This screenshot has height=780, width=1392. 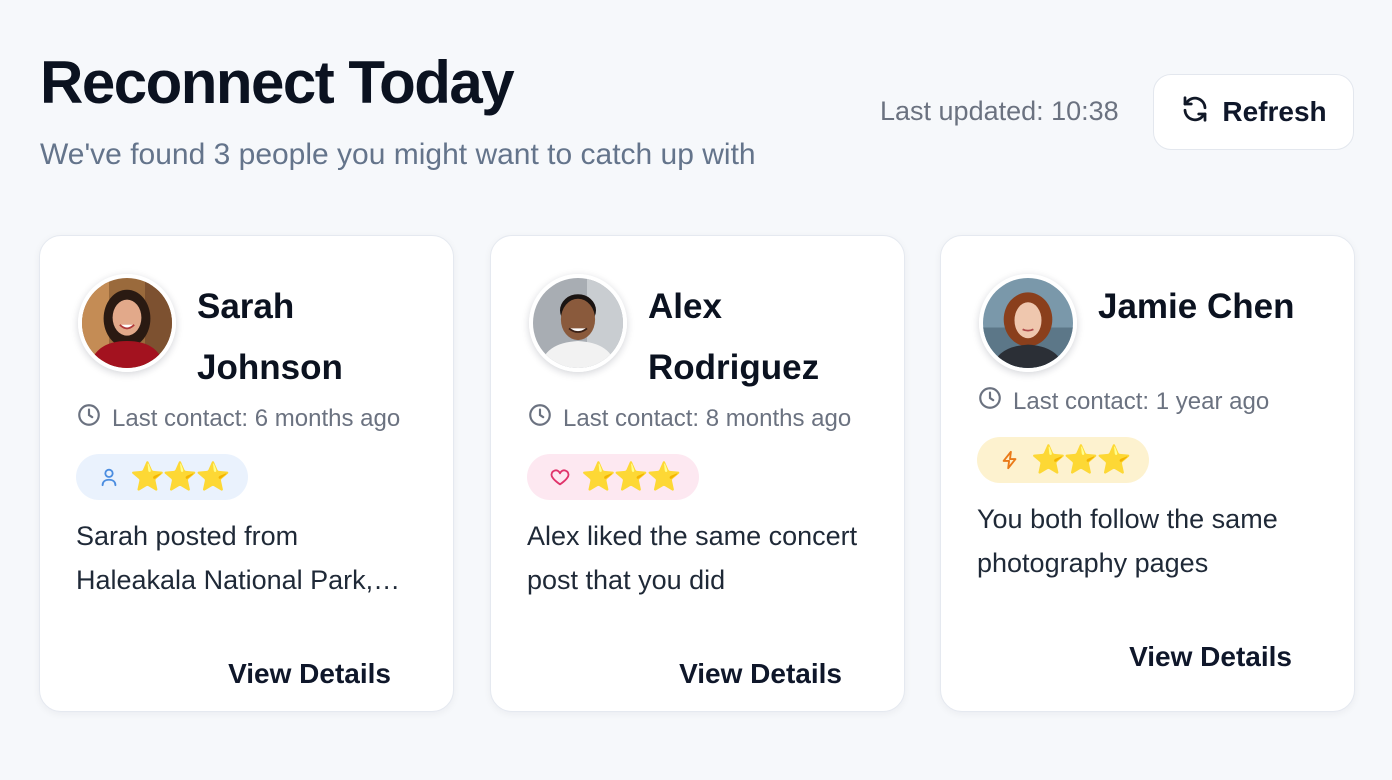 What do you see at coordinates (1195, 112) in the screenshot?
I see `refresh-icon` at bounding box center [1195, 112].